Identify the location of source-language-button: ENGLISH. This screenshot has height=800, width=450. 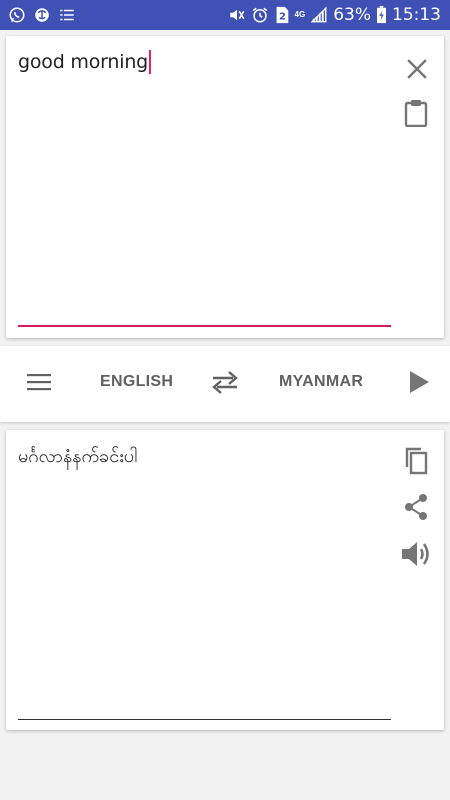
(136, 382).